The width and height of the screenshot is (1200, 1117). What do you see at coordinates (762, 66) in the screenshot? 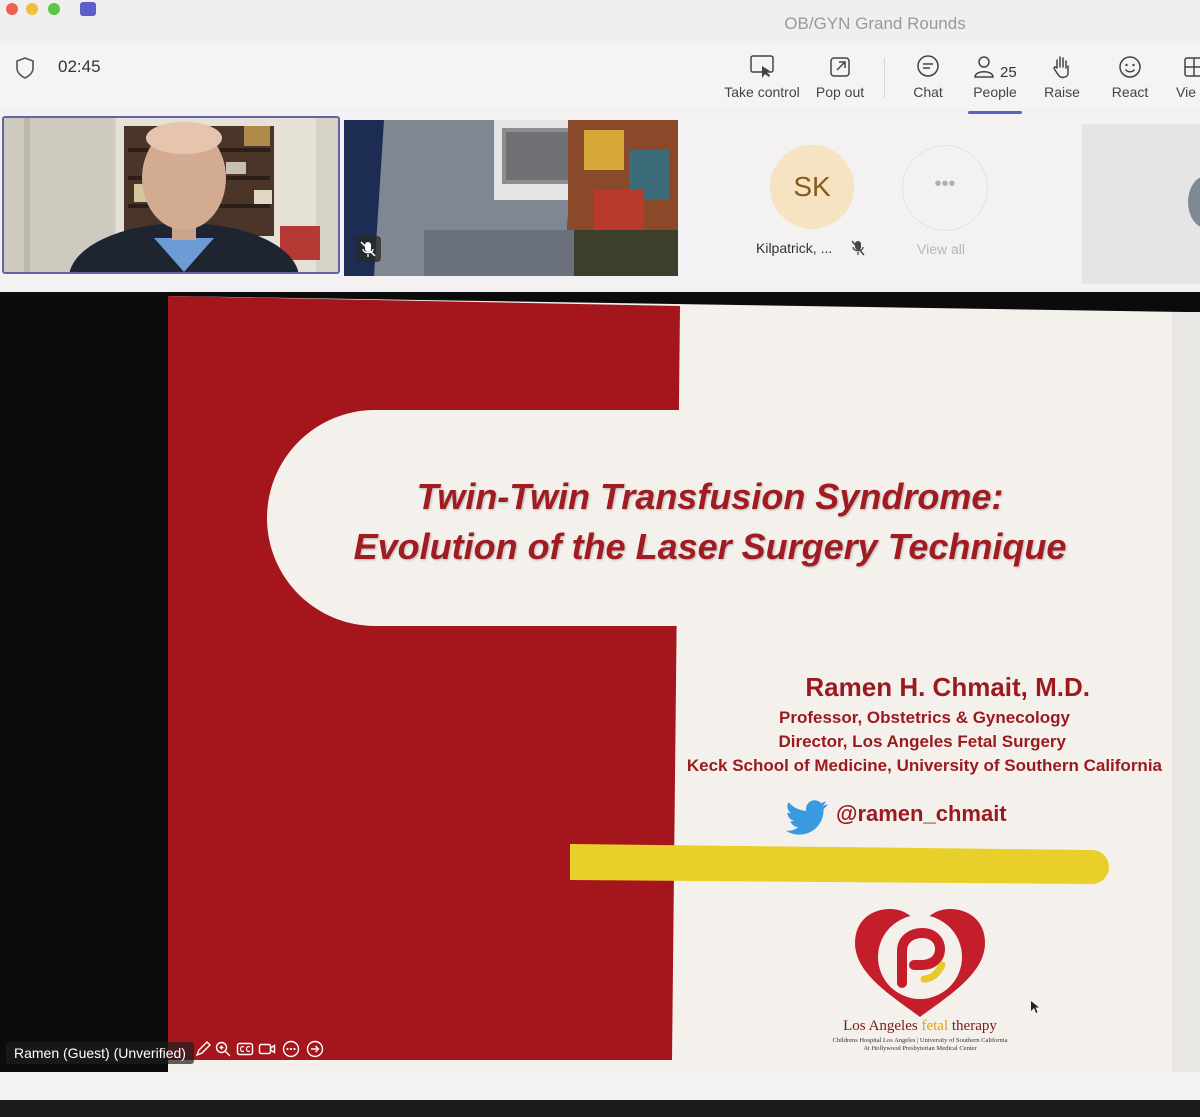
I see `take-control-icon` at bounding box center [762, 66].